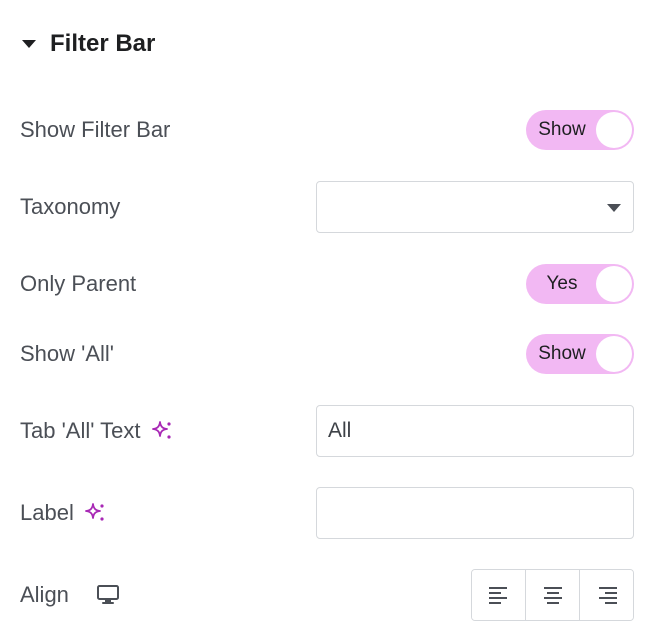 This screenshot has width=662, height=640. I want to click on row-only-parent: Only Parent Yes, so click(327, 284).